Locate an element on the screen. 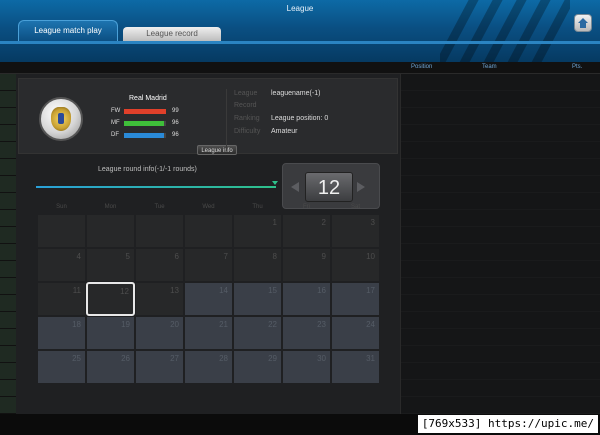  calendar-day: 11 is located at coordinates (61, 299).